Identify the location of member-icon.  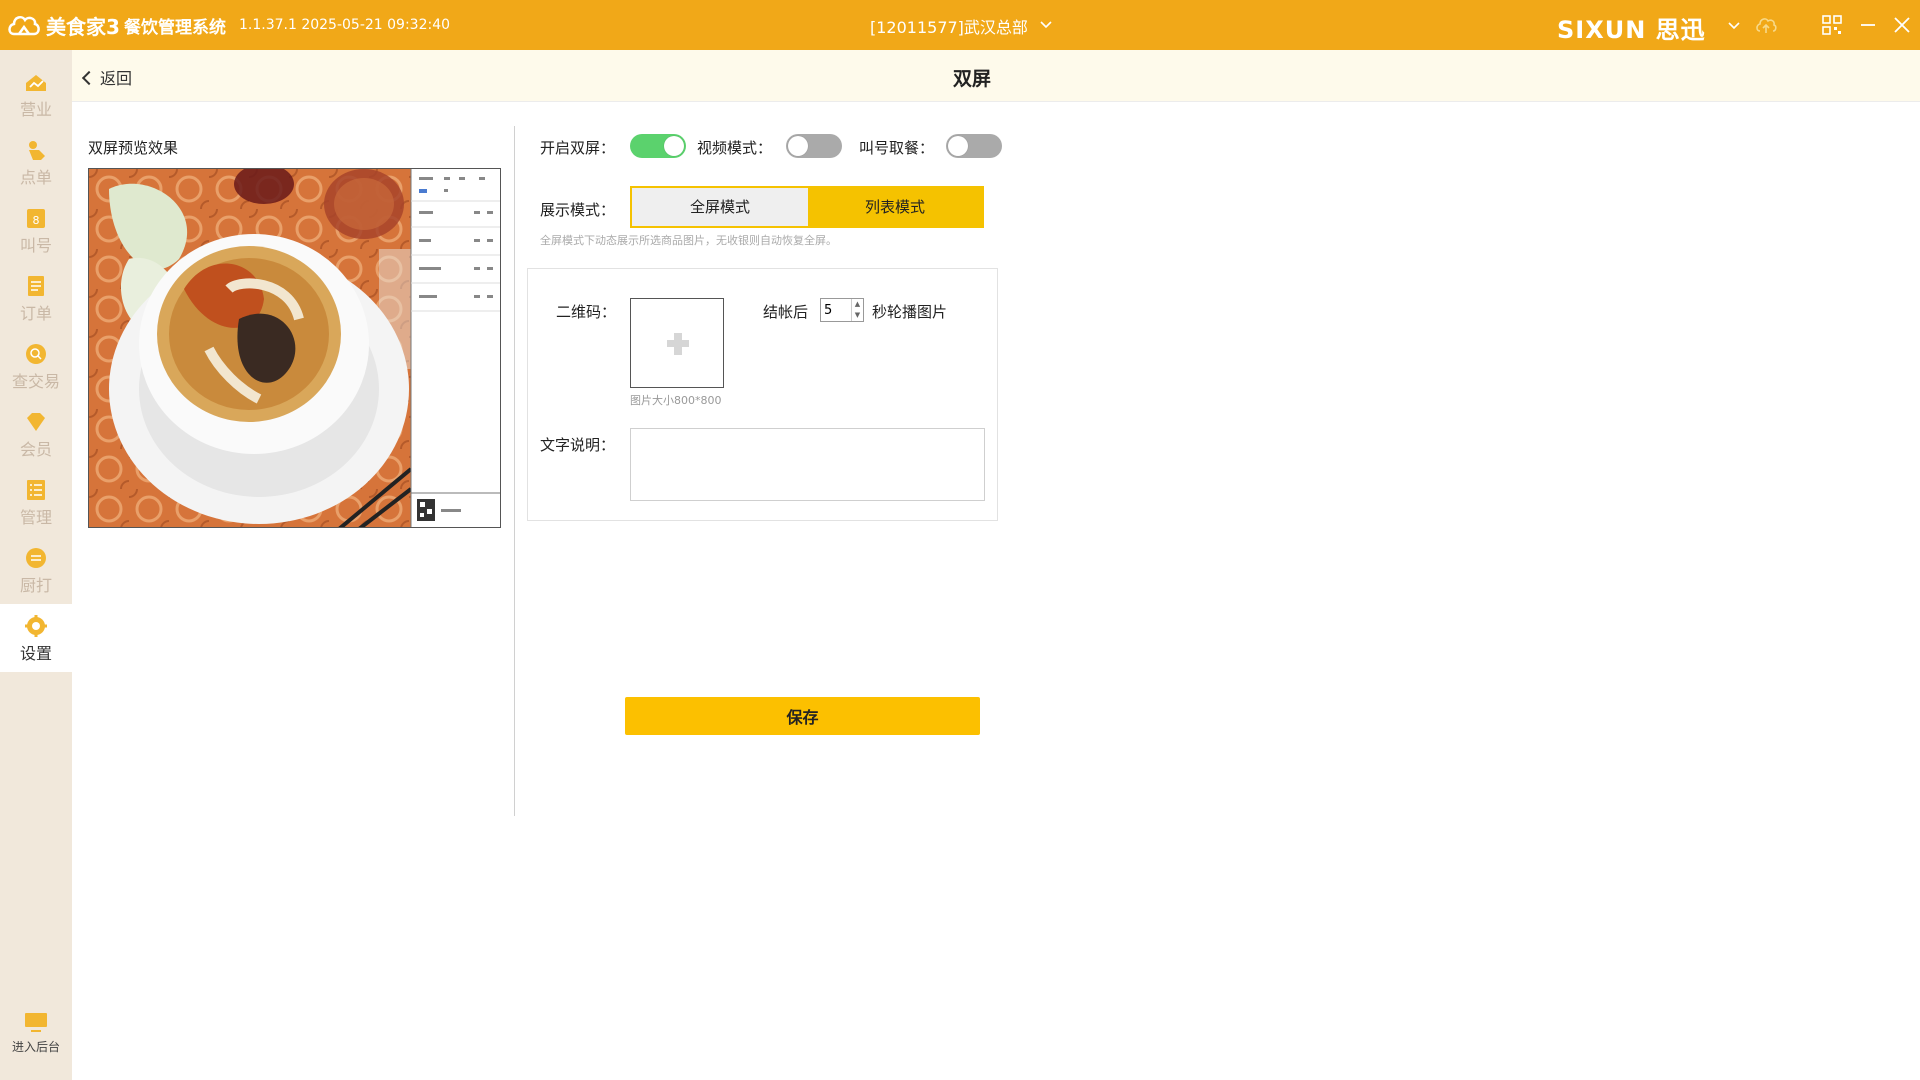
(36, 422).